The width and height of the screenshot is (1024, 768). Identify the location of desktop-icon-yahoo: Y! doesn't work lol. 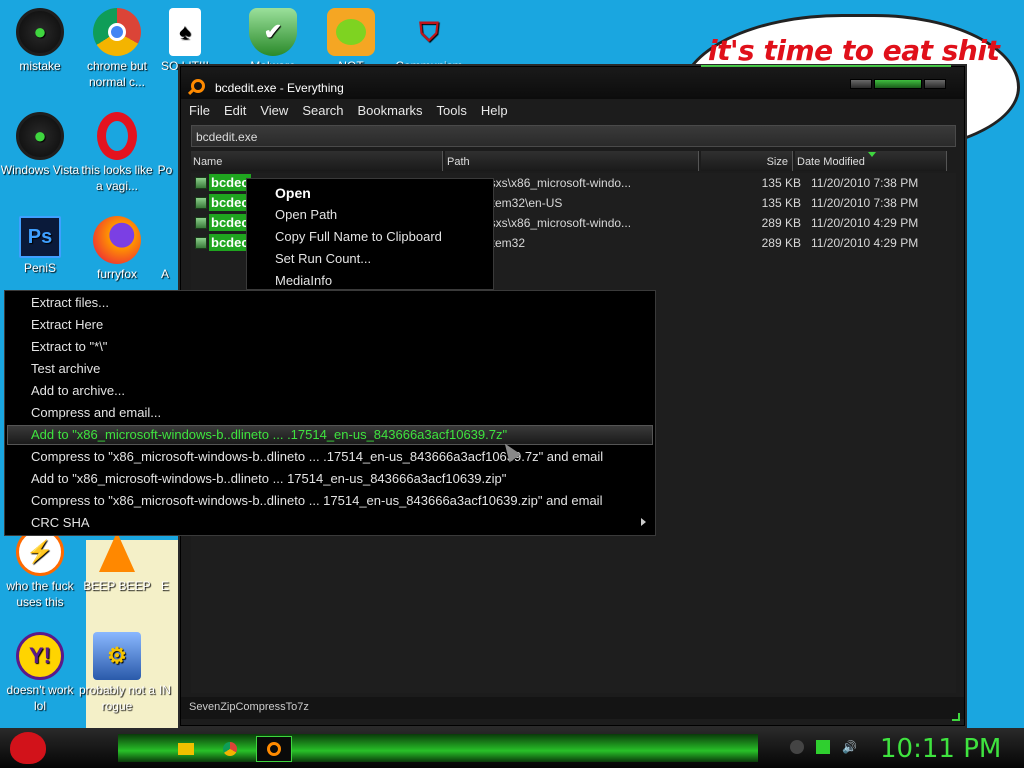
(40, 673).